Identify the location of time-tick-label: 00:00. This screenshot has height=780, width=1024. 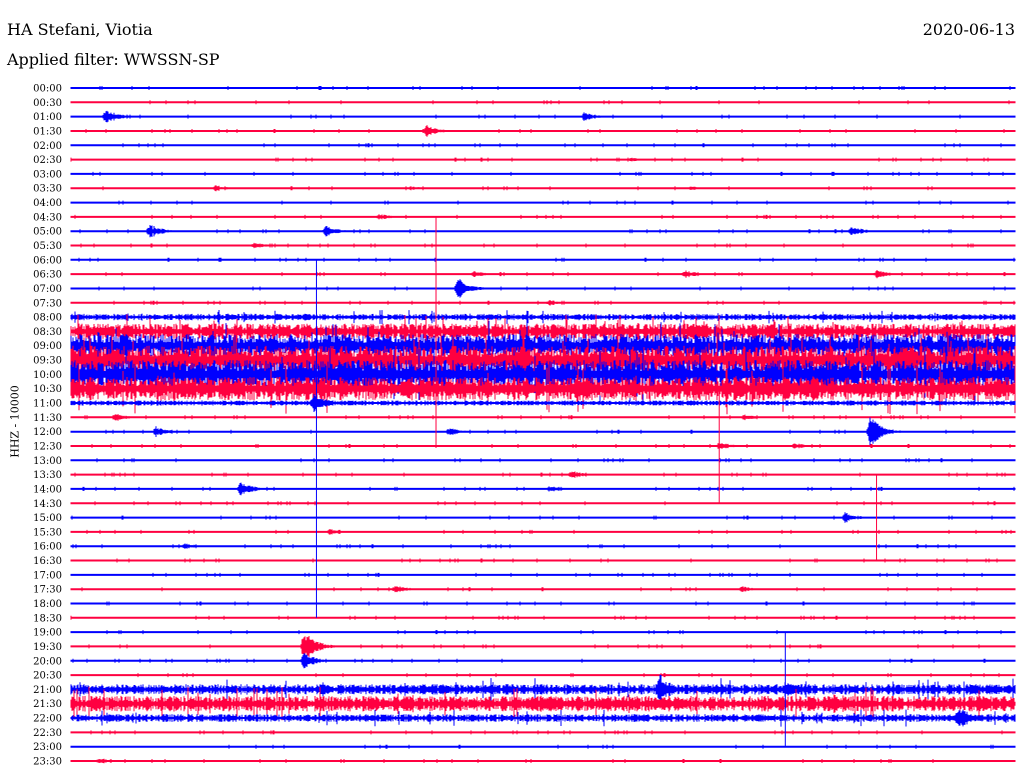
(47, 89).